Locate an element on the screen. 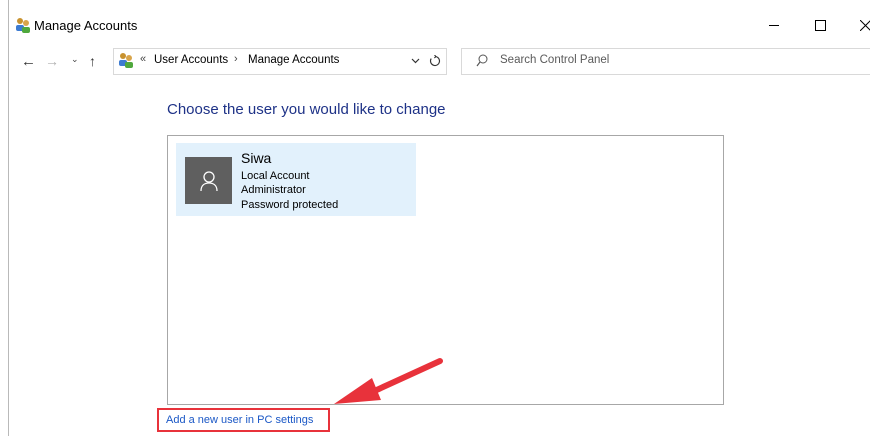 The width and height of the screenshot is (870, 436). minimize-button is located at coordinates (774, 25).